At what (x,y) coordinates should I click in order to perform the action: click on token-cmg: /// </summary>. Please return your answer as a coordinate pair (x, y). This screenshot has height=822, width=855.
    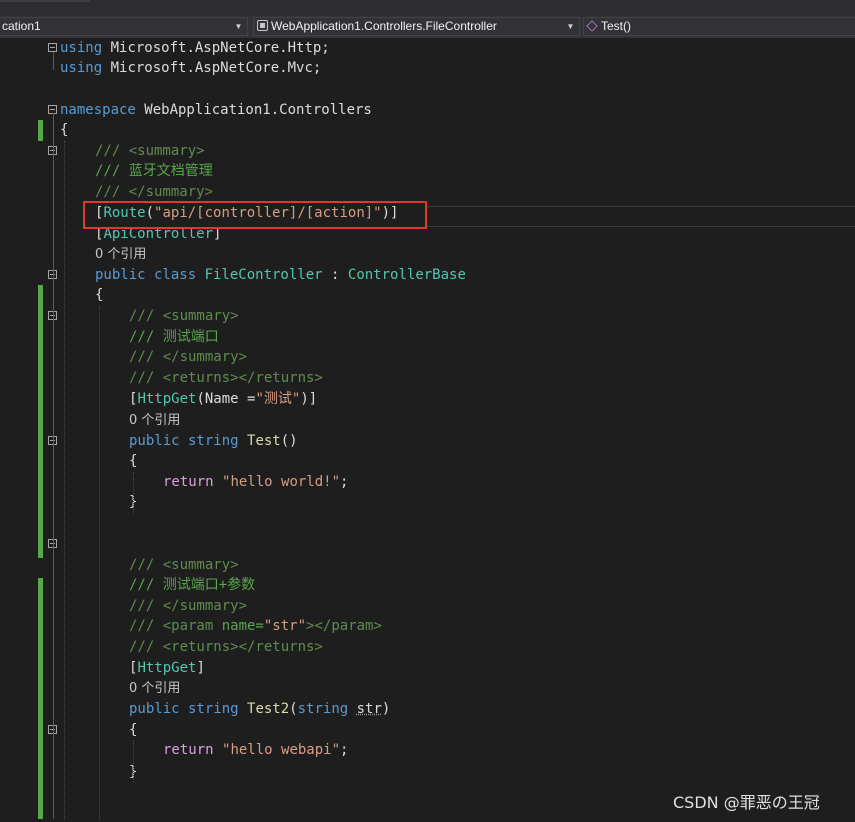
    Looking at the image, I should click on (188, 606).